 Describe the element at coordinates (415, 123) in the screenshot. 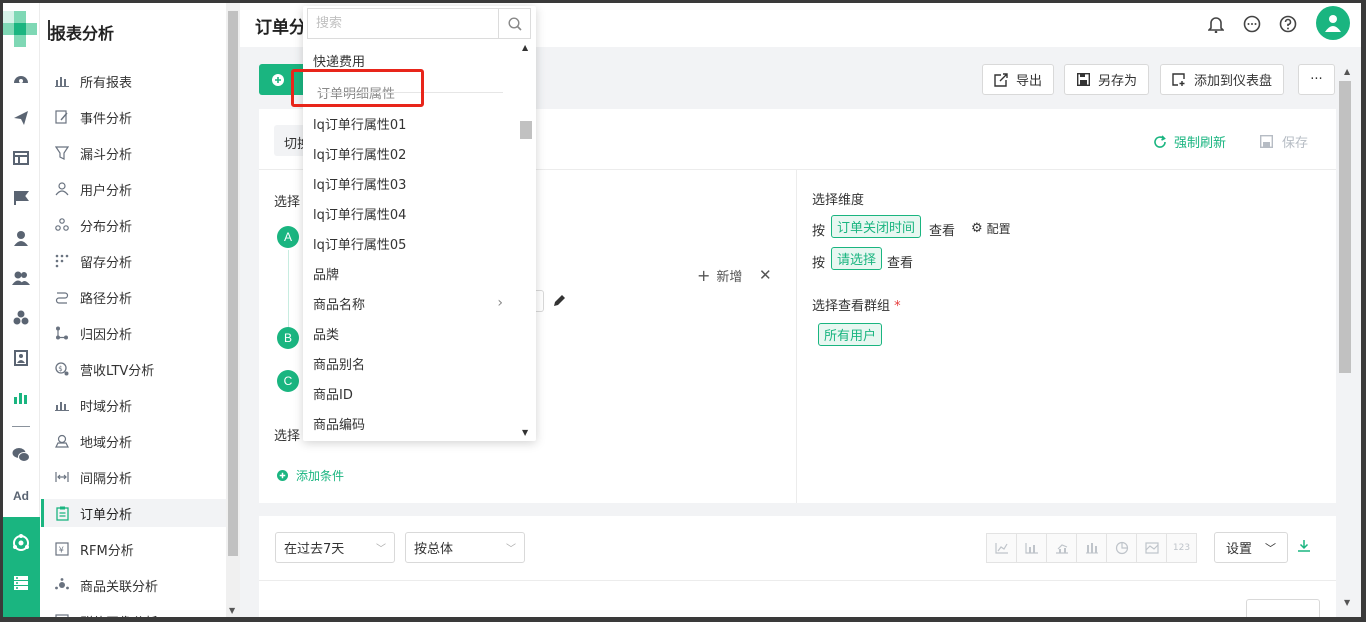

I see `dropdown-option: lq订单行属性01` at that location.